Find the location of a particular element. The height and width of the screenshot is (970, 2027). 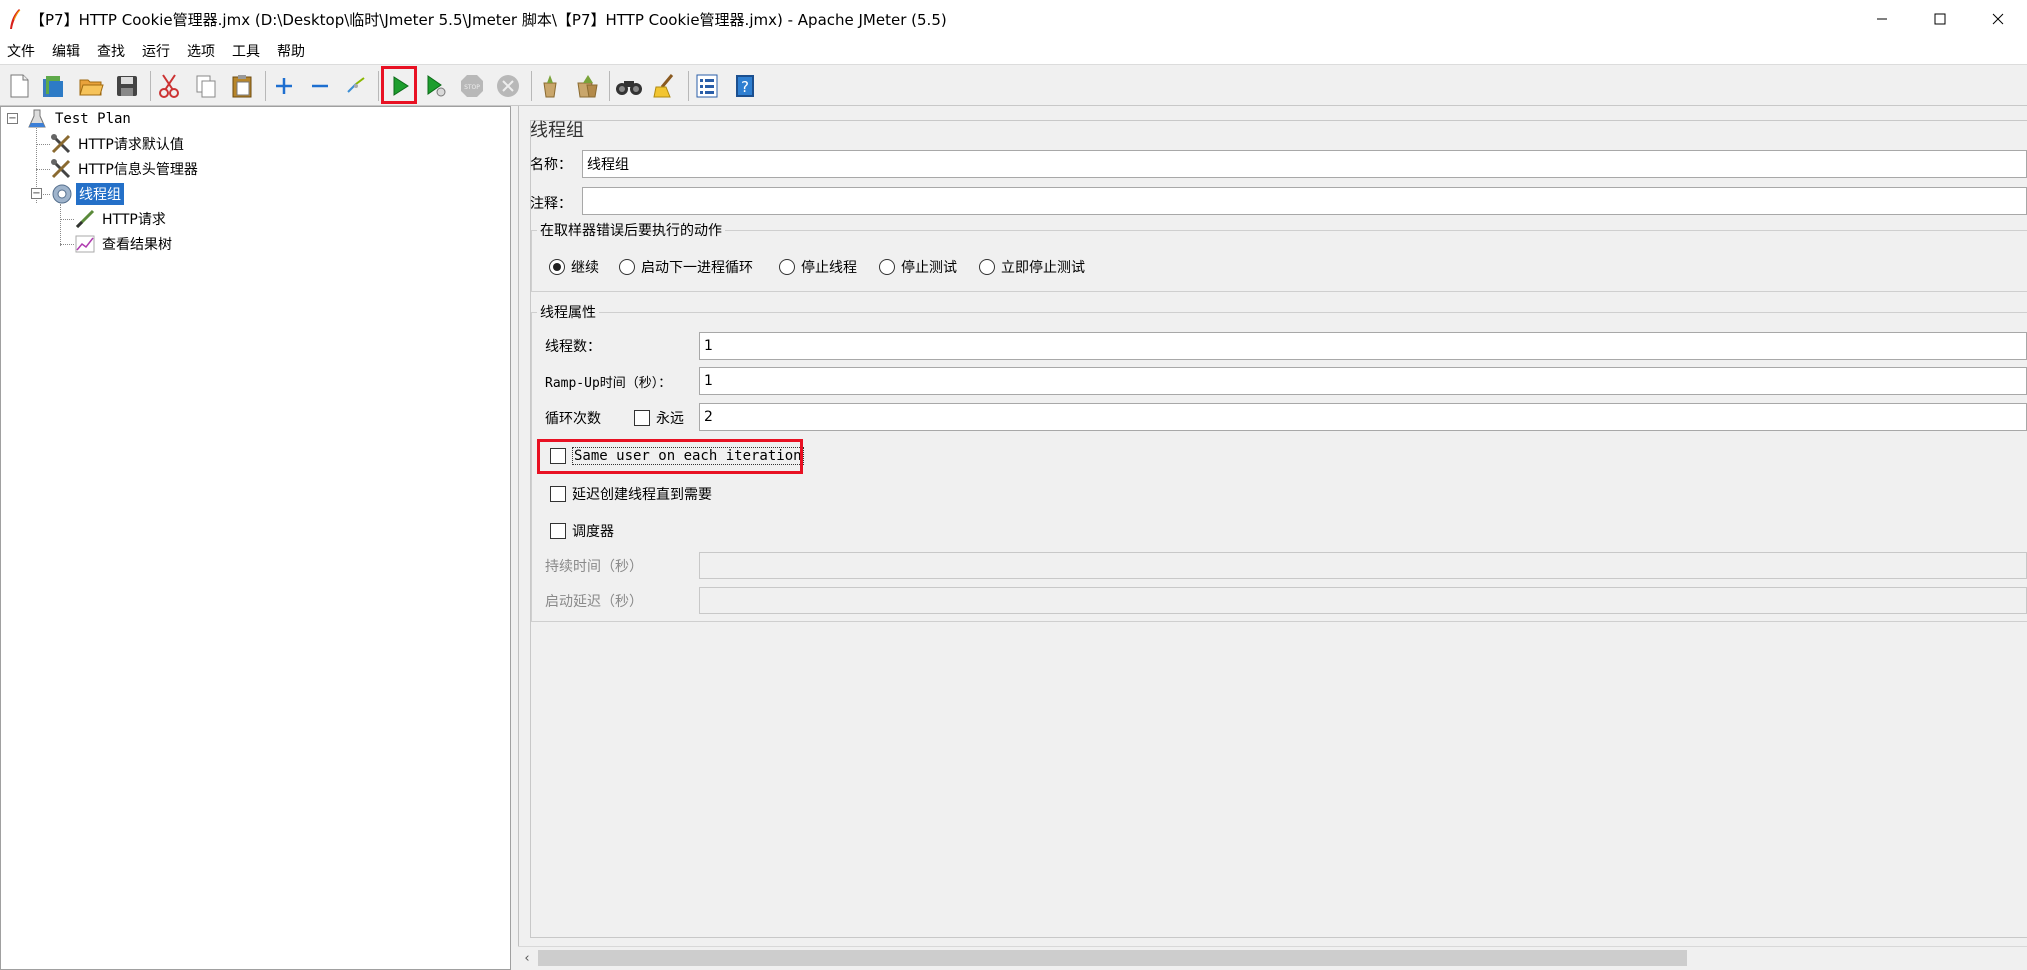

scroll-left-icon: ‹ is located at coordinates (527, 958).